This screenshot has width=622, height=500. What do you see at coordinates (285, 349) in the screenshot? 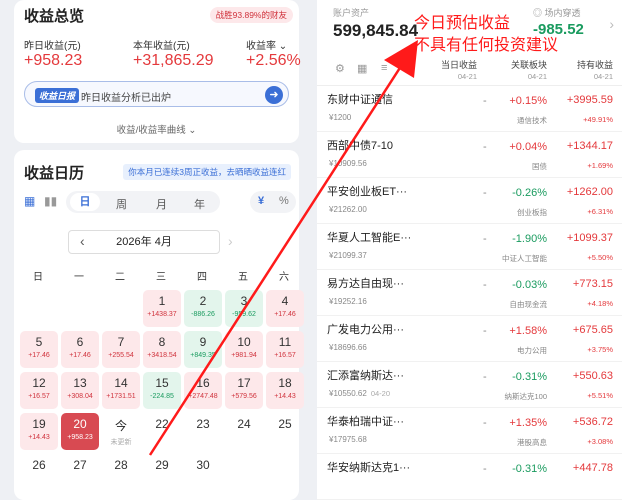
I see `calendar-day: 11 +16.57` at bounding box center [285, 349].